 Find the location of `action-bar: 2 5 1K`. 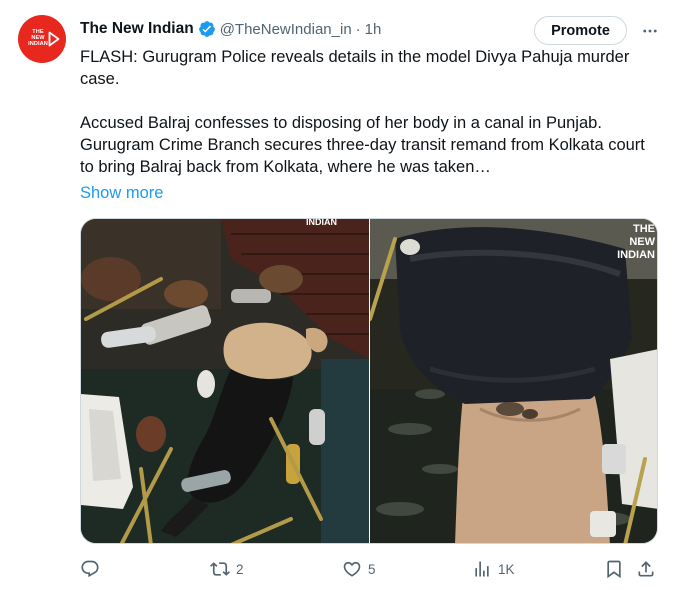

action-bar: 2 5 1K is located at coordinates (370, 569).